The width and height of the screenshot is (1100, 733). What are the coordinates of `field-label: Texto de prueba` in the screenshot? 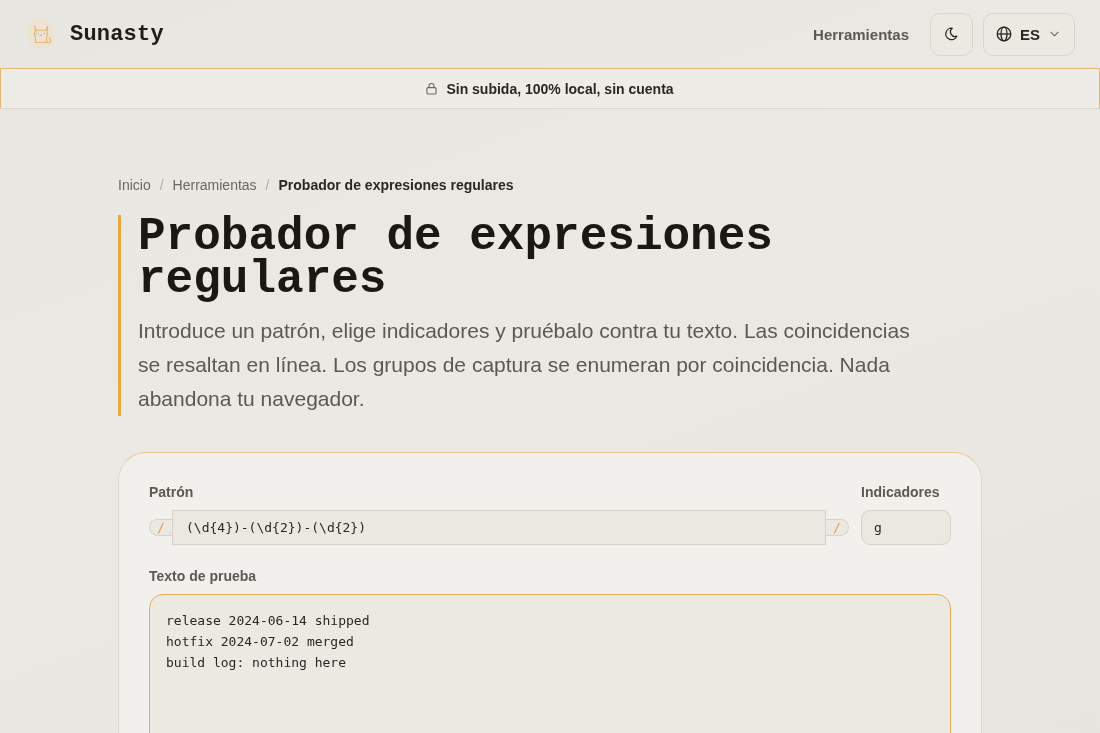 It's located at (203, 576).